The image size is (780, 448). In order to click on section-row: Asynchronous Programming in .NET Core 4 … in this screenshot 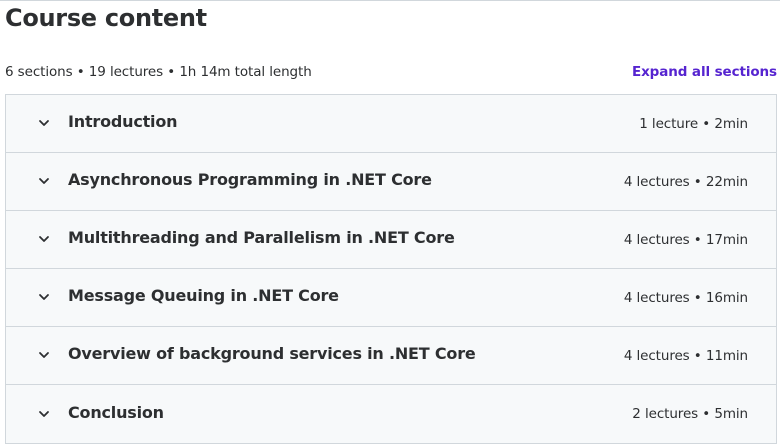, I will do `click(391, 182)`.